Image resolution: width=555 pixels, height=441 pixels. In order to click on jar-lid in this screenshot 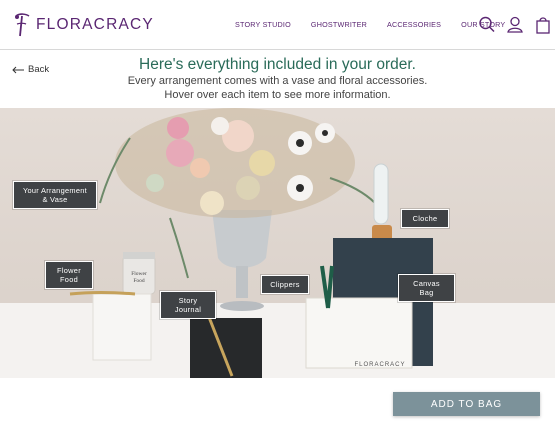, I will do `click(139, 255)`.